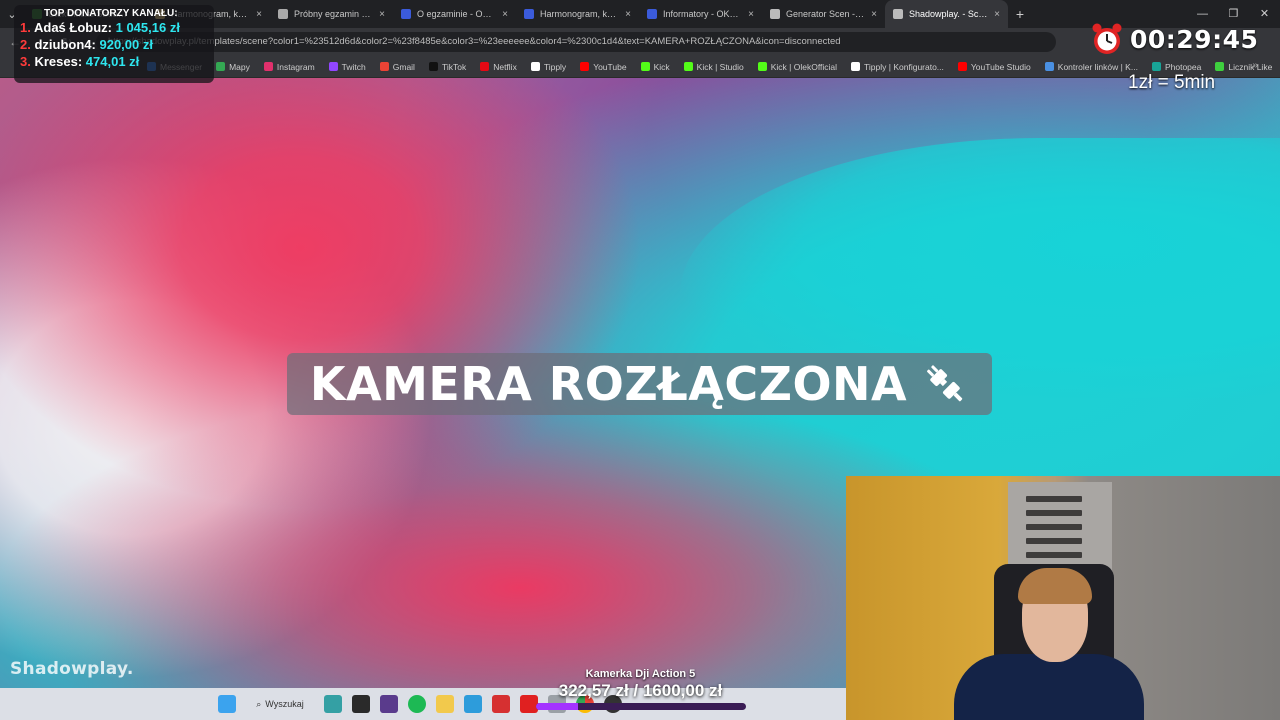  What do you see at coordinates (25, 44) in the screenshot?
I see `donor-rank: 2.` at bounding box center [25, 44].